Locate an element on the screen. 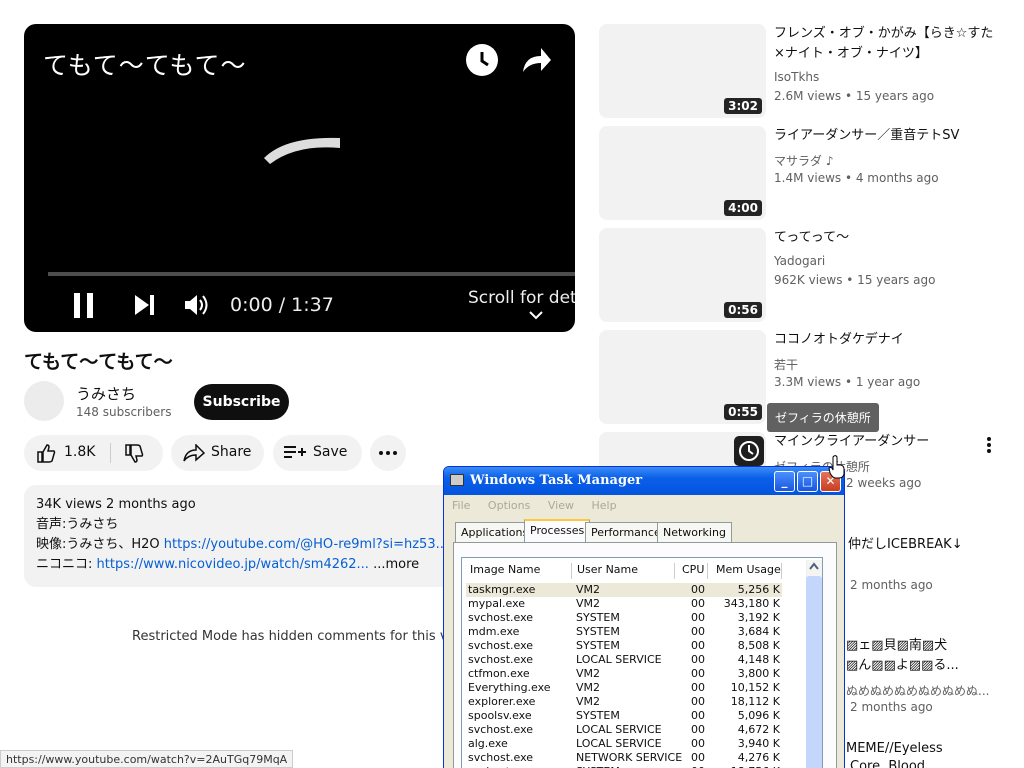 The width and height of the screenshot is (1024, 768). tab-applications: Applications is located at coordinates (495, 532).